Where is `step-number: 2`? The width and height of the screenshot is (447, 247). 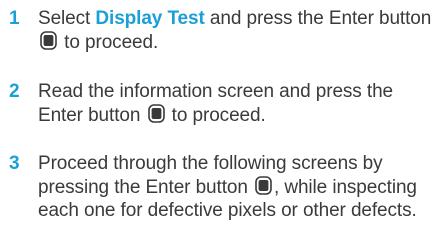 step-number: 2 is located at coordinates (14, 91).